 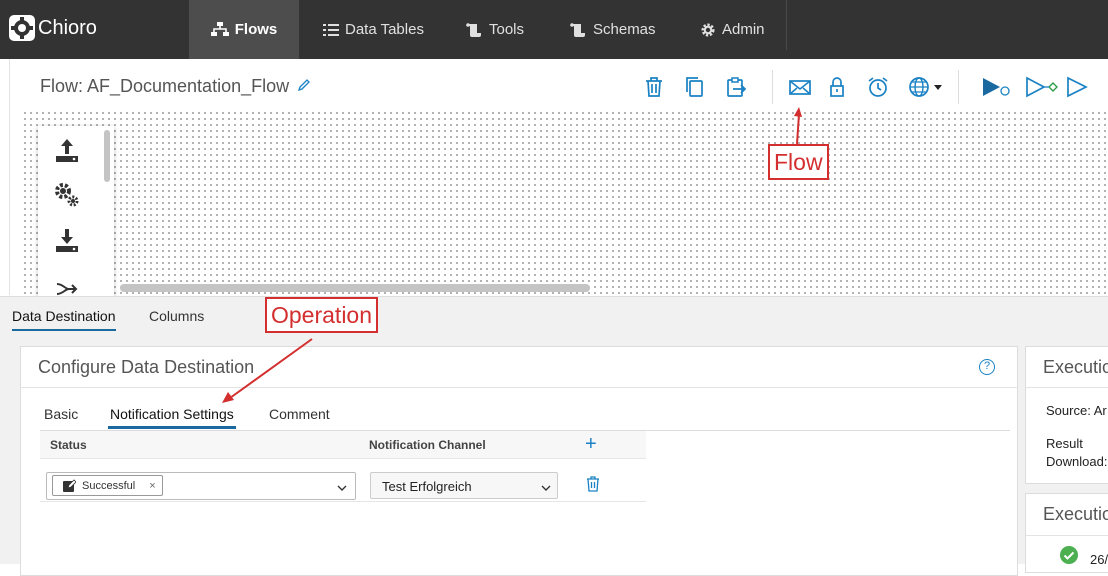 I want to click on nav-tools-label: Tools, so click(x=507, y=29).